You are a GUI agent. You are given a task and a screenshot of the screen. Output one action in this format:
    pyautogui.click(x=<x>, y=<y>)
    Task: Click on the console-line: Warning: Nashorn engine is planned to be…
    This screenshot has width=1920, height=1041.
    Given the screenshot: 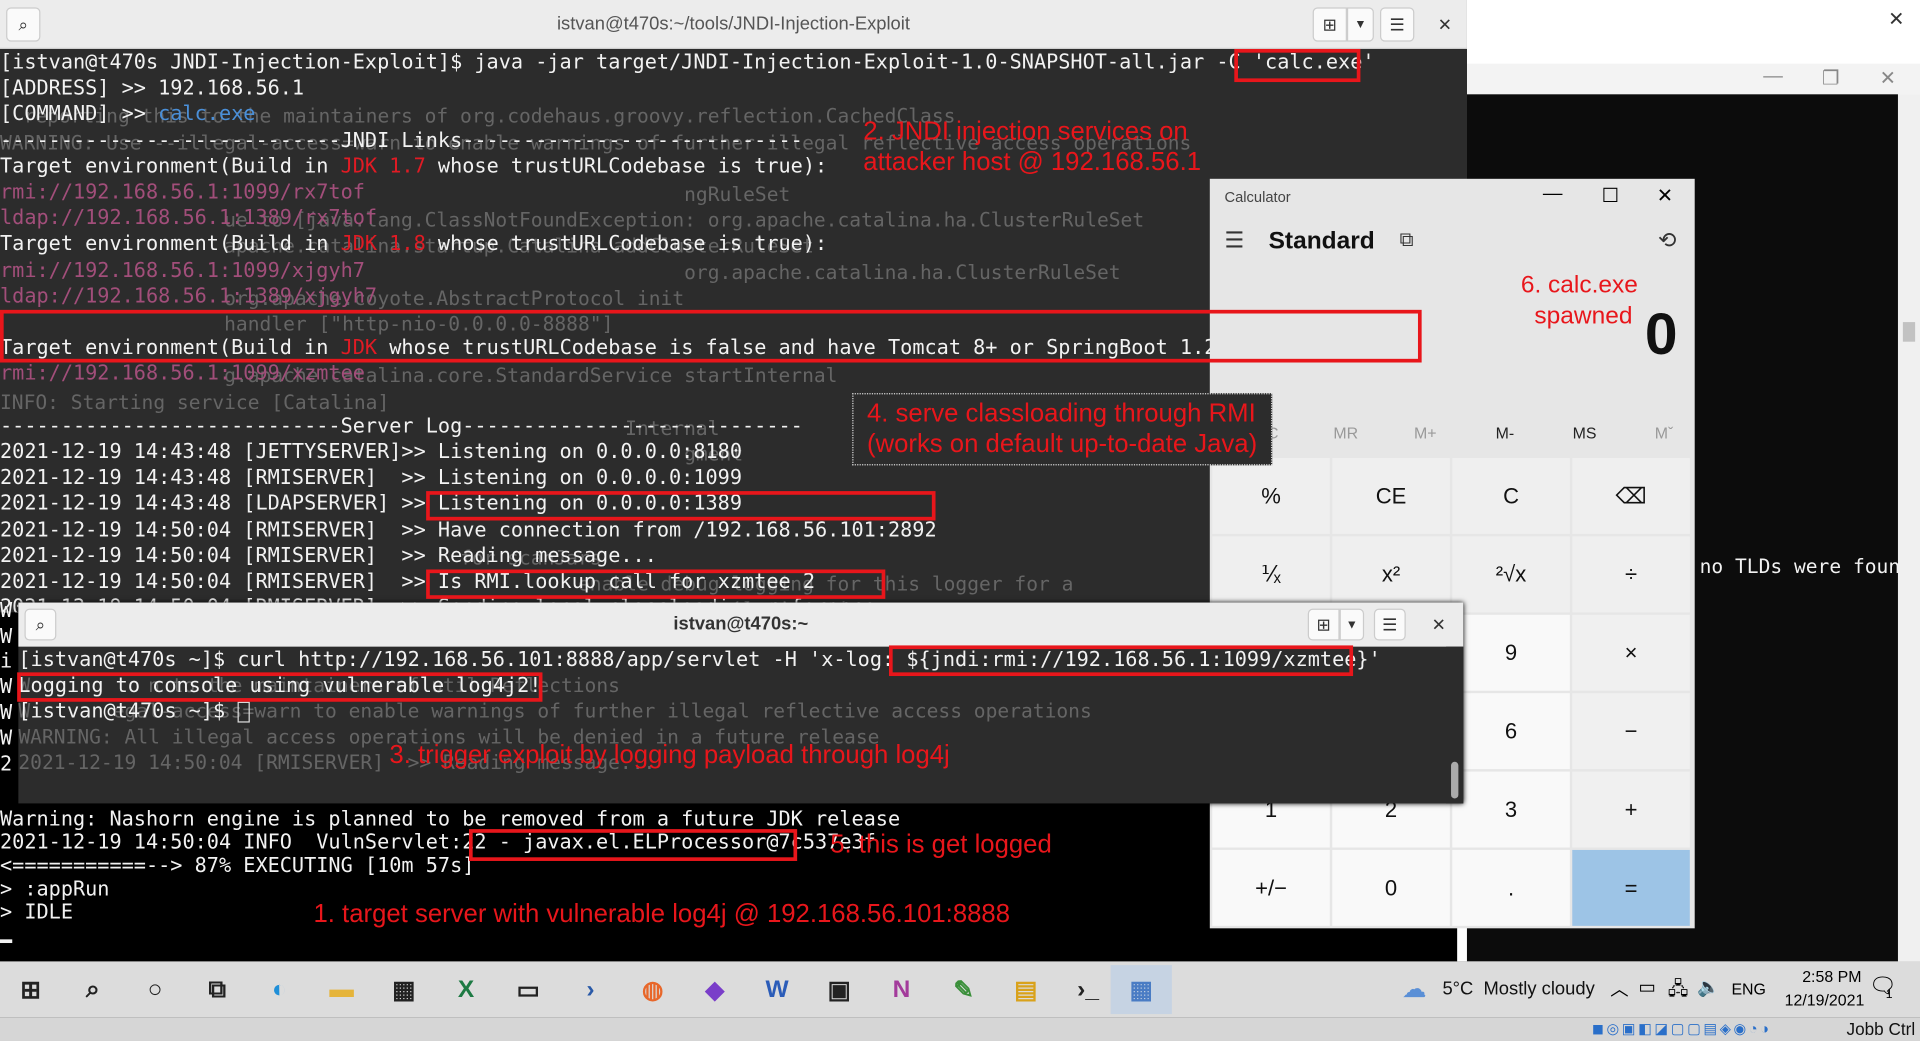 What is the action you would take?
    pyautogui.click(x=450, y=819)
    